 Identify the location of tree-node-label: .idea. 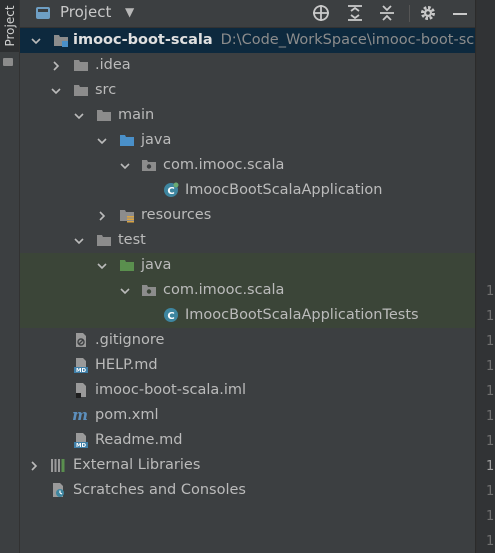
(113, 65).